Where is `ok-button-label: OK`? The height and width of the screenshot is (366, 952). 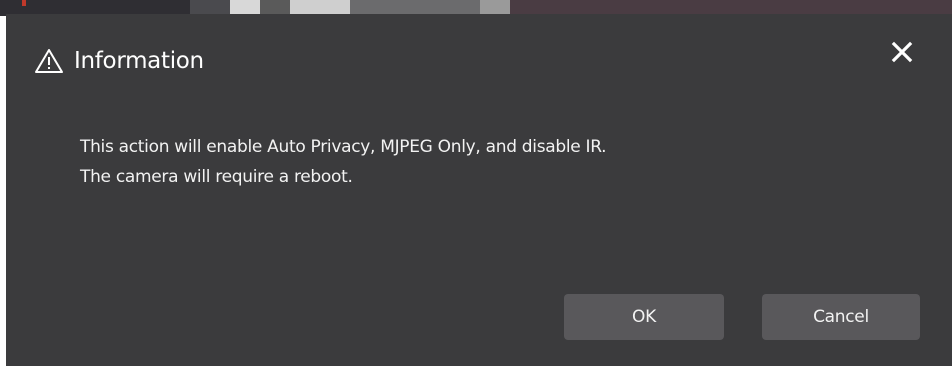
ok-button-label: OK is located at coordinates (644, 317).